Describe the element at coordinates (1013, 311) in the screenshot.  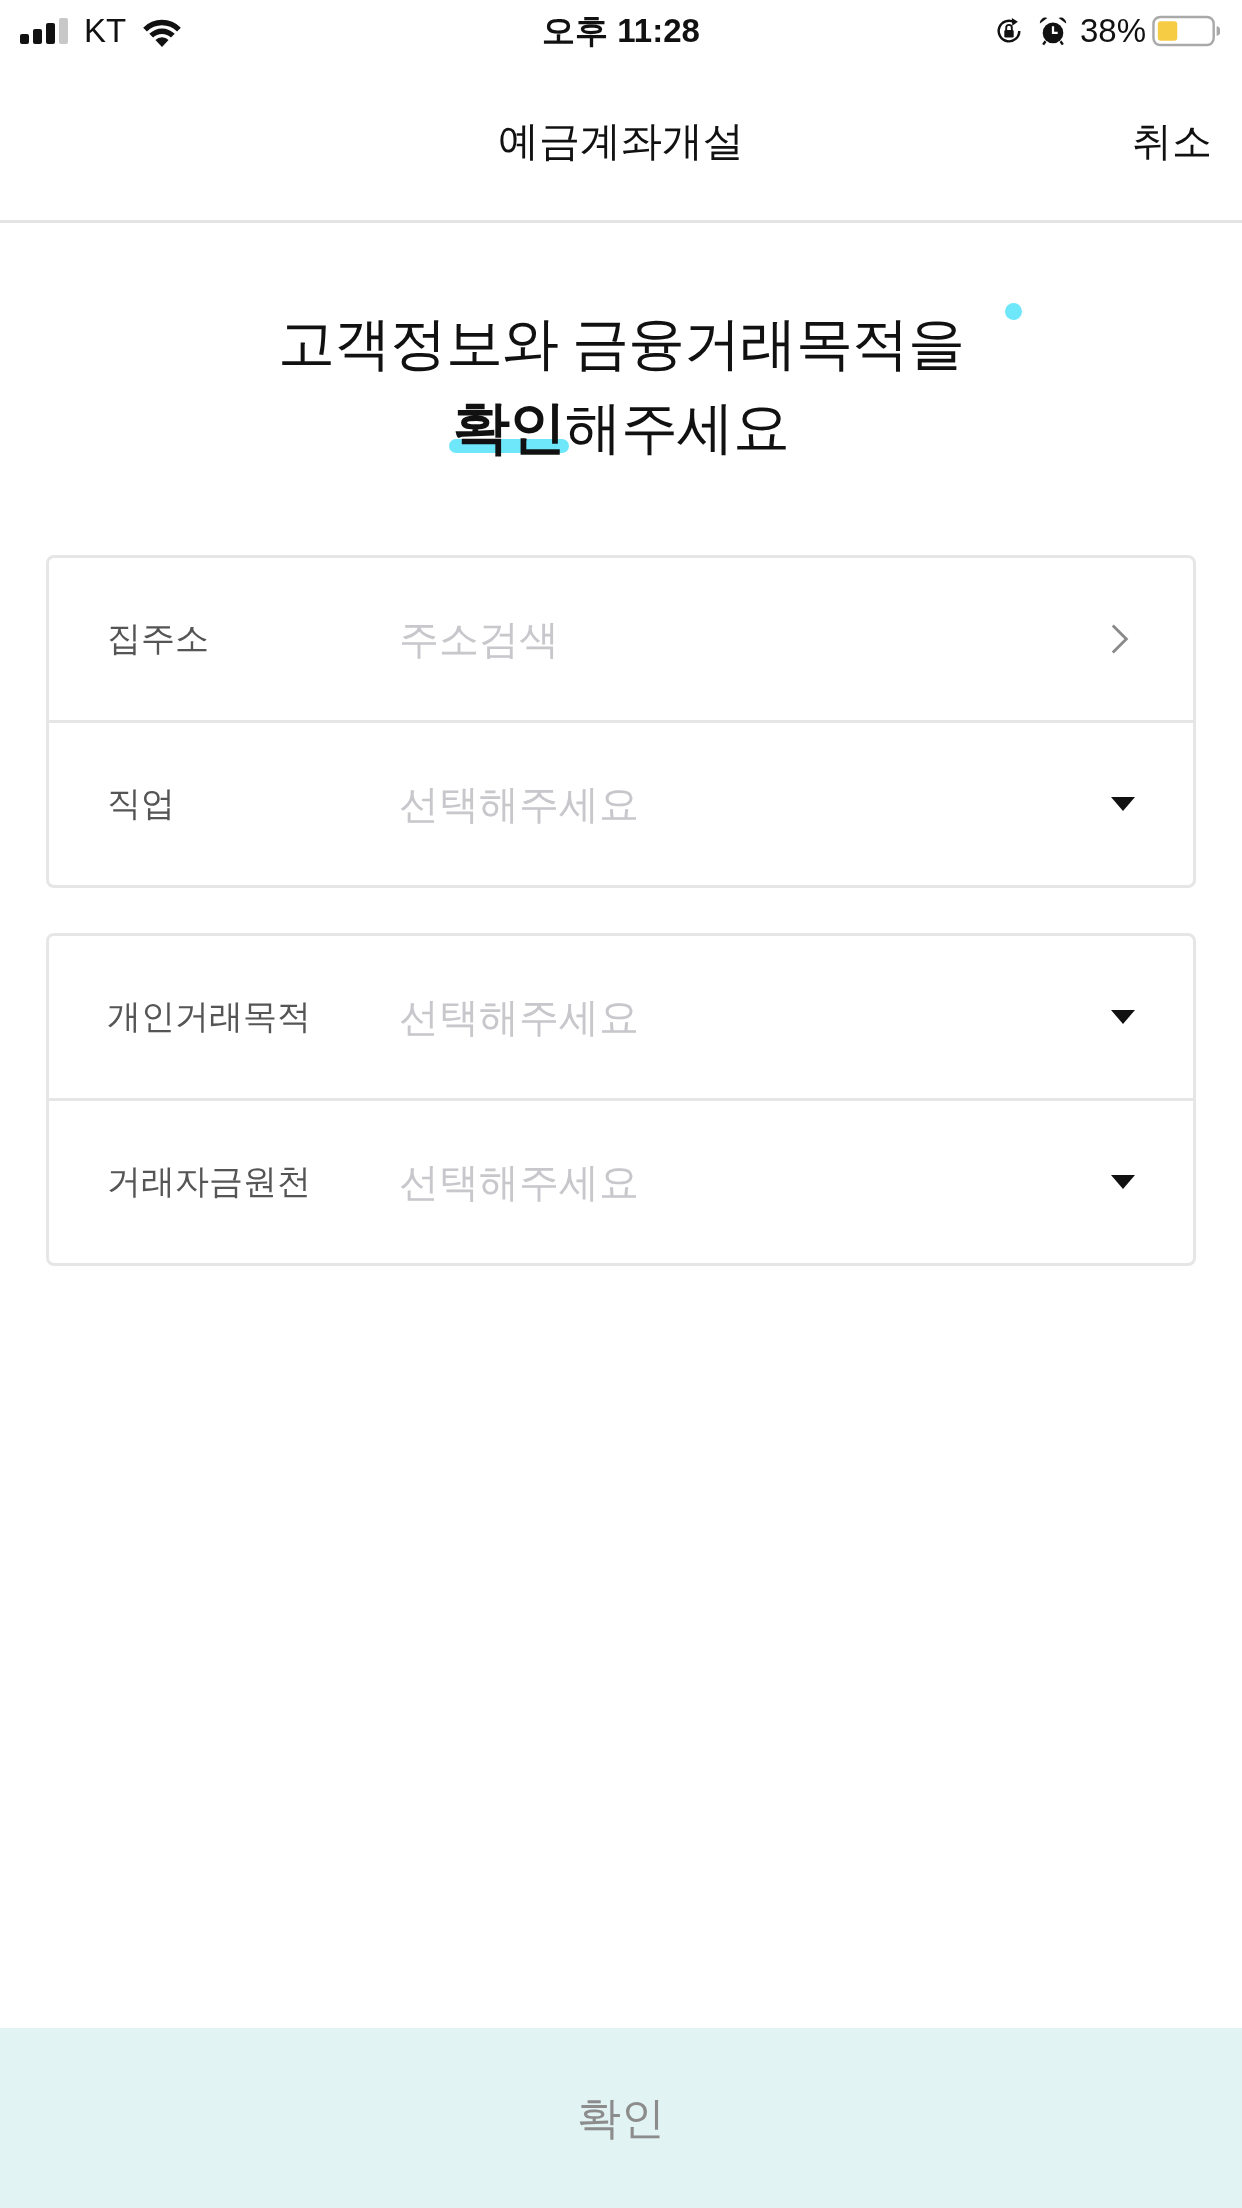
I see `dot-icon` at that location.